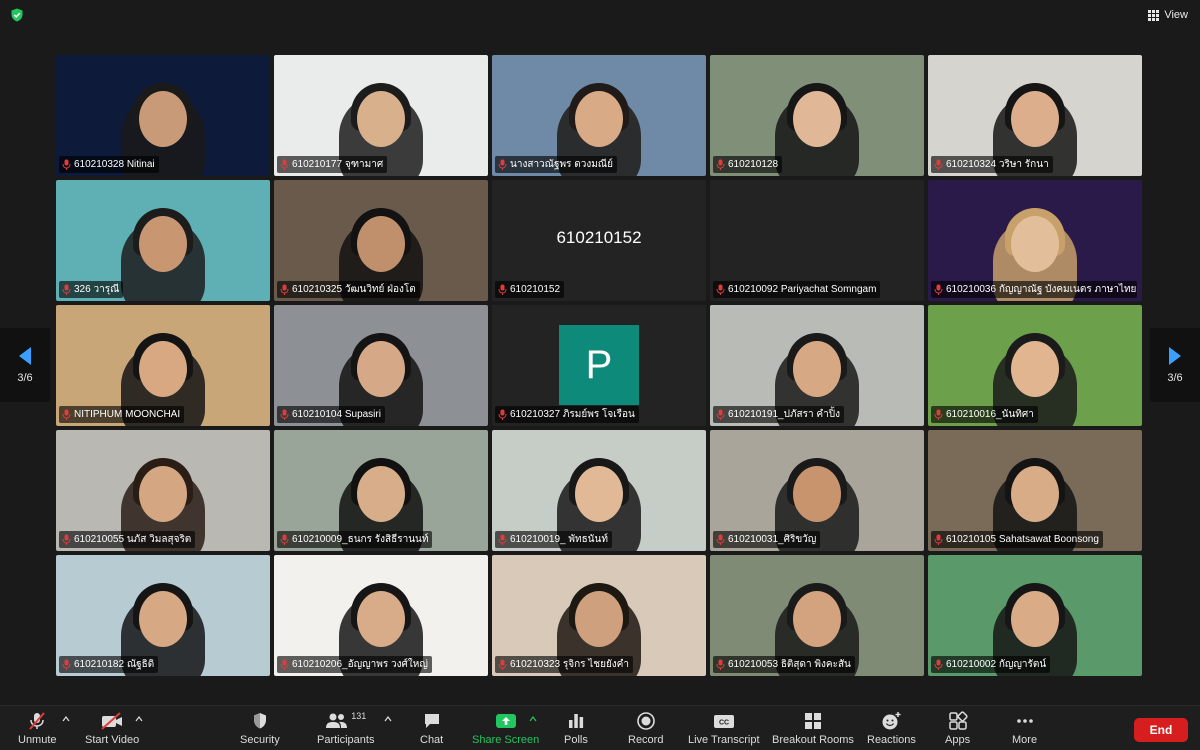 This screenshot has width=1200, height=750. What do you see at coordinates (599, 240) in the screenshot?
I see `video-tile: 610210152 610210152` at bounding box center [599, 240].